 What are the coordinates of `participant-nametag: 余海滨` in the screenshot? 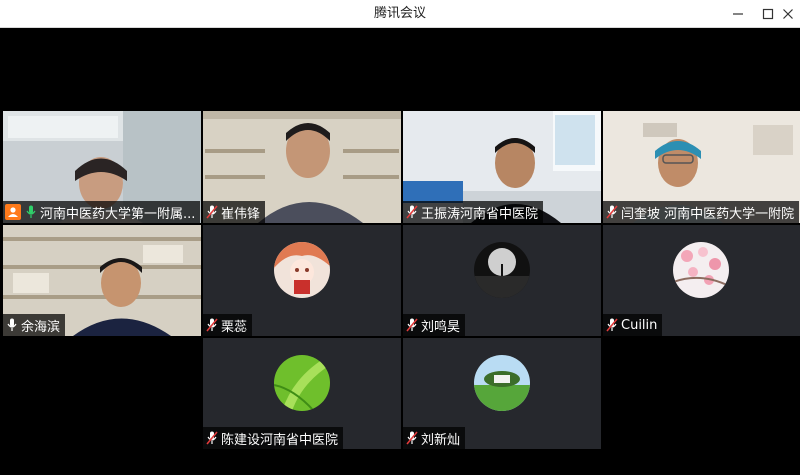 It's located at (34, 325).